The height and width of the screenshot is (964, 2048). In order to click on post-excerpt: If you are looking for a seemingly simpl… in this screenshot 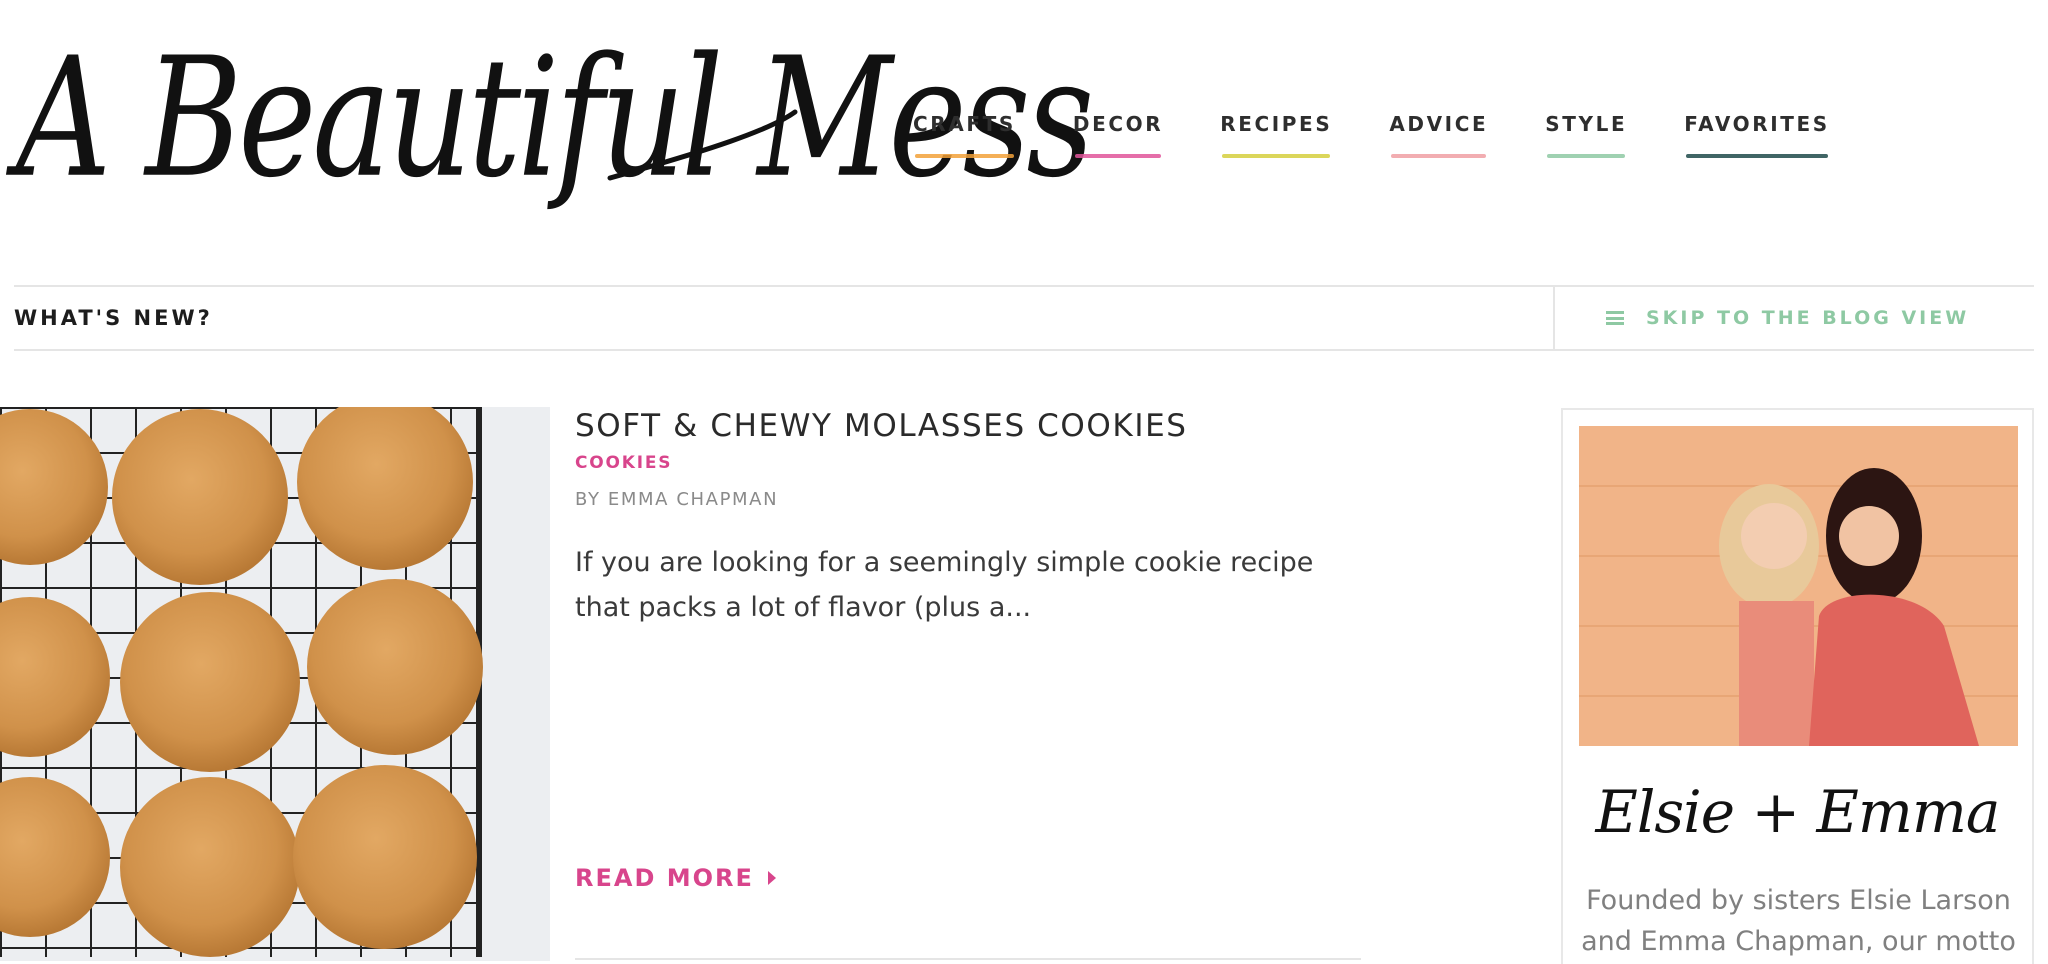, I will do `click(944, 585)`.